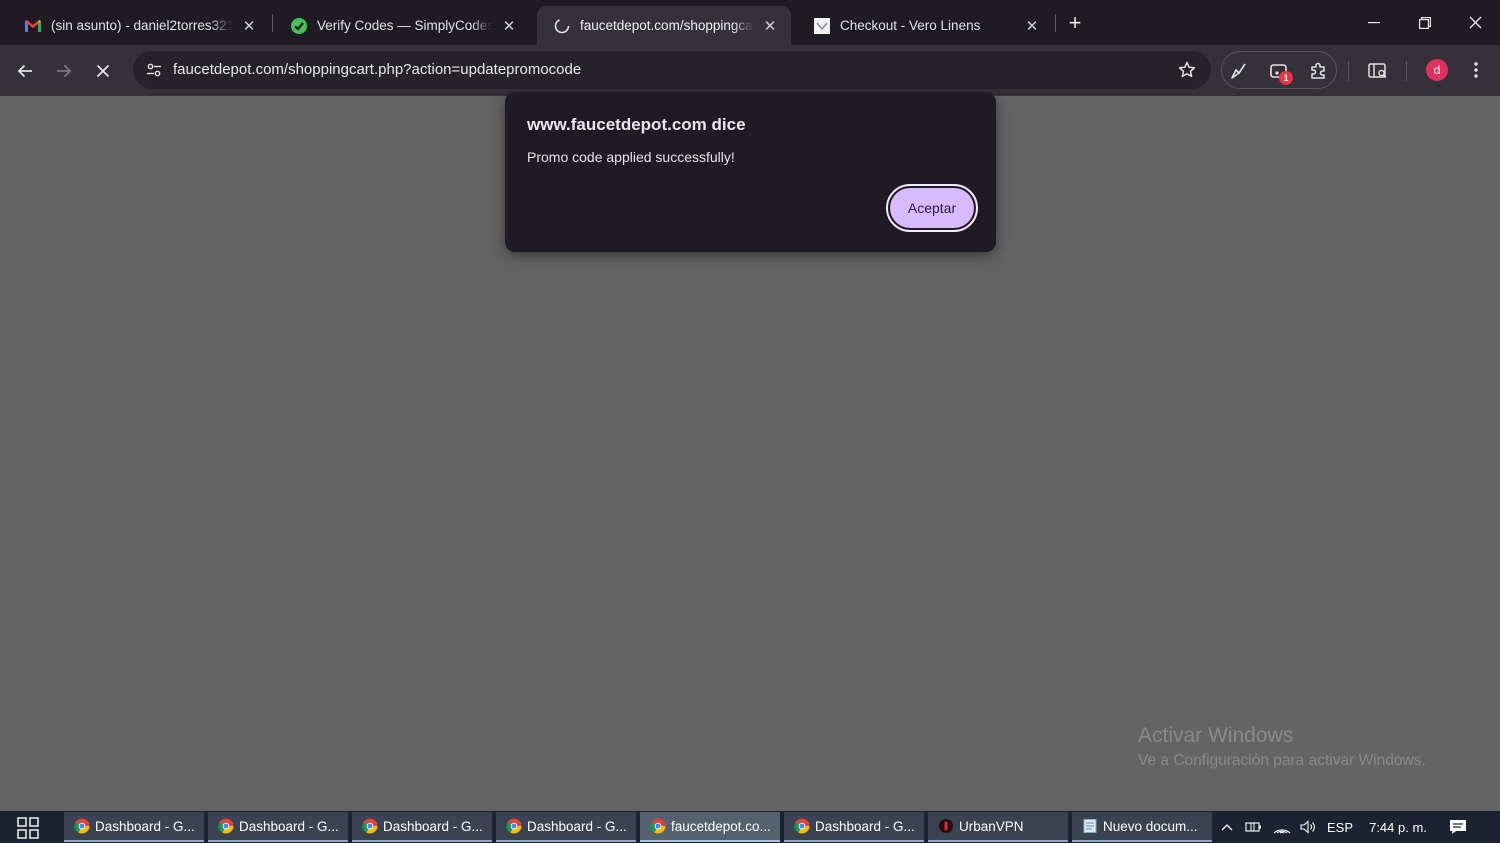 The image size is (1500, 843). I want to click on tab-simplycodes: Verify Codes — SimplyCodes ✕, so click(402, 25).